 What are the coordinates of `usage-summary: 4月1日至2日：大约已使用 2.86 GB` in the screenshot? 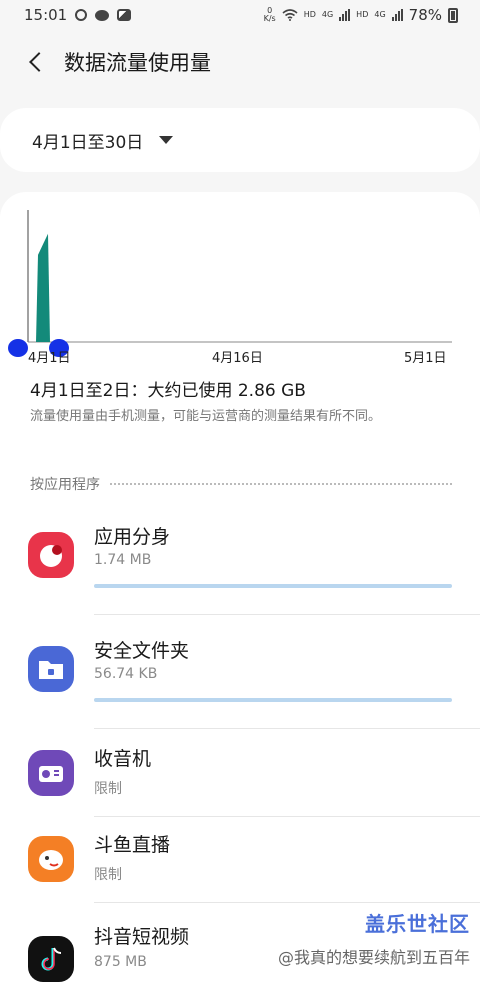 It's located at (168, 391).